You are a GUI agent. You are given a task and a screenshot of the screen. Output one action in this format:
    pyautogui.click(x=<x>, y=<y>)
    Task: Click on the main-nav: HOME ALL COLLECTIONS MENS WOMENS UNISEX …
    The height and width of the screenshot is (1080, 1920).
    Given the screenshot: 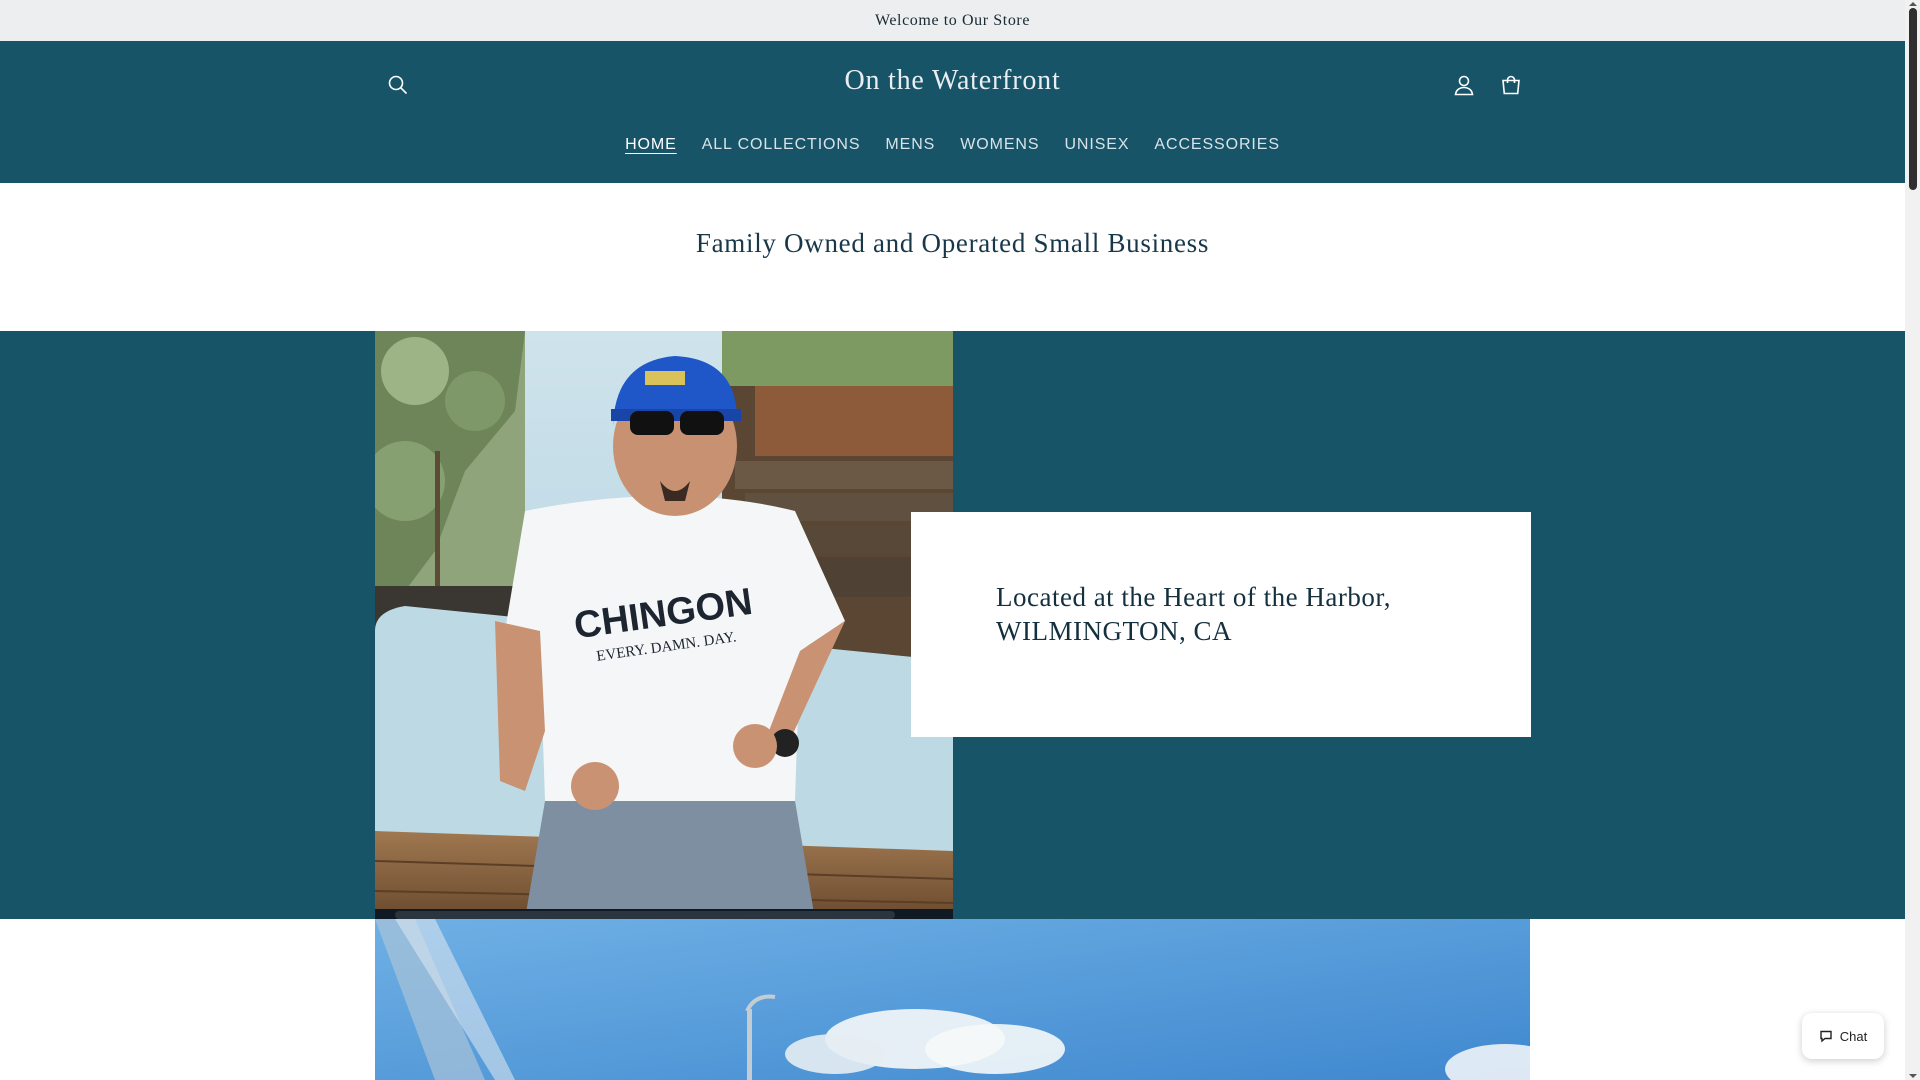 What is the action you would take?
    pyautogui.click(x=952, y=145)
    